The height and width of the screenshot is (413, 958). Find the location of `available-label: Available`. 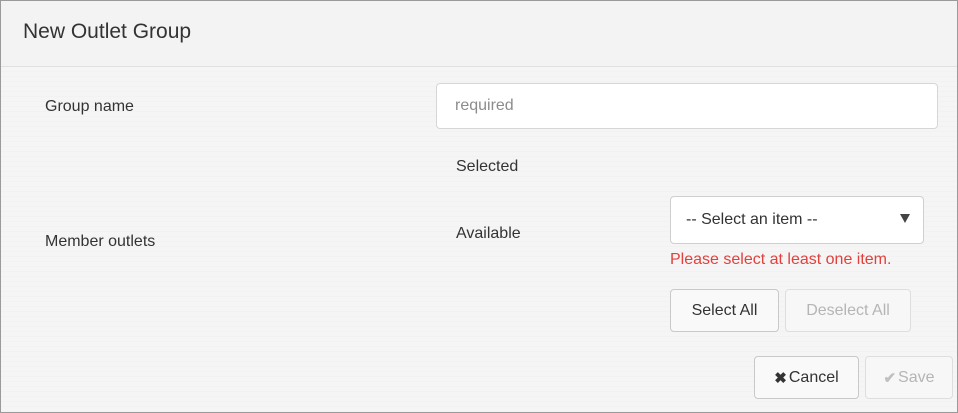

available-label: Available is located at coordinates (488, 233).